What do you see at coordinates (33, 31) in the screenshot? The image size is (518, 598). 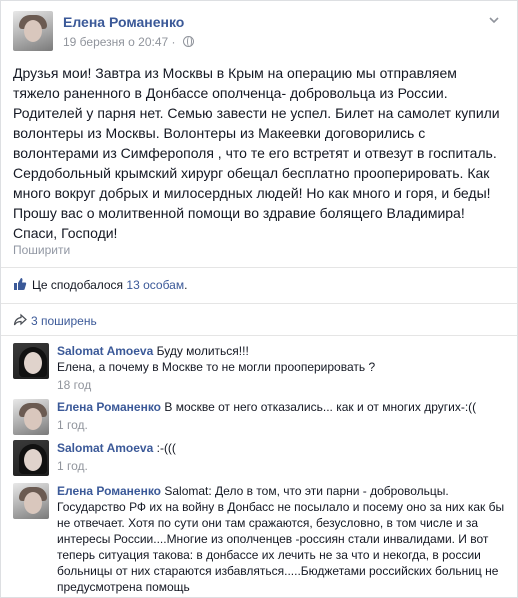 I see `author-avatar` at bounding box center [33, 31].